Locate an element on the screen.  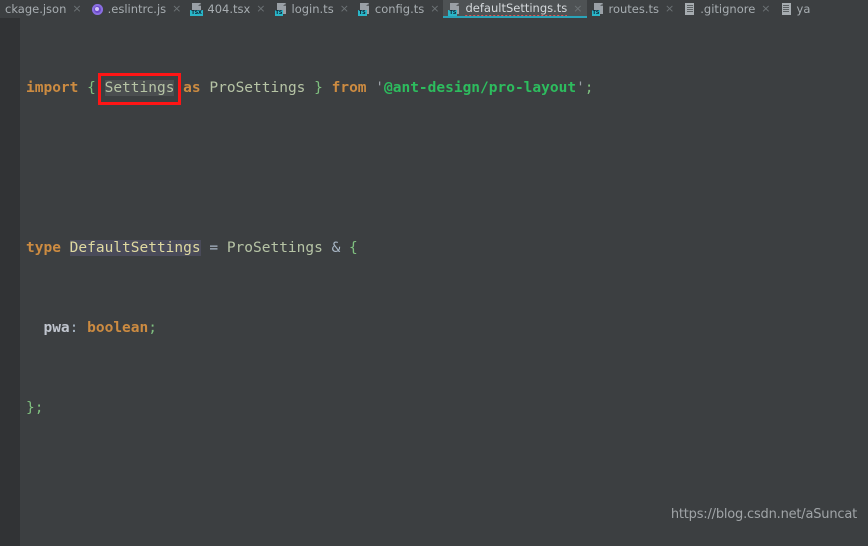
editor-tab-label: .gitignore is located at coordinates (728, 9).